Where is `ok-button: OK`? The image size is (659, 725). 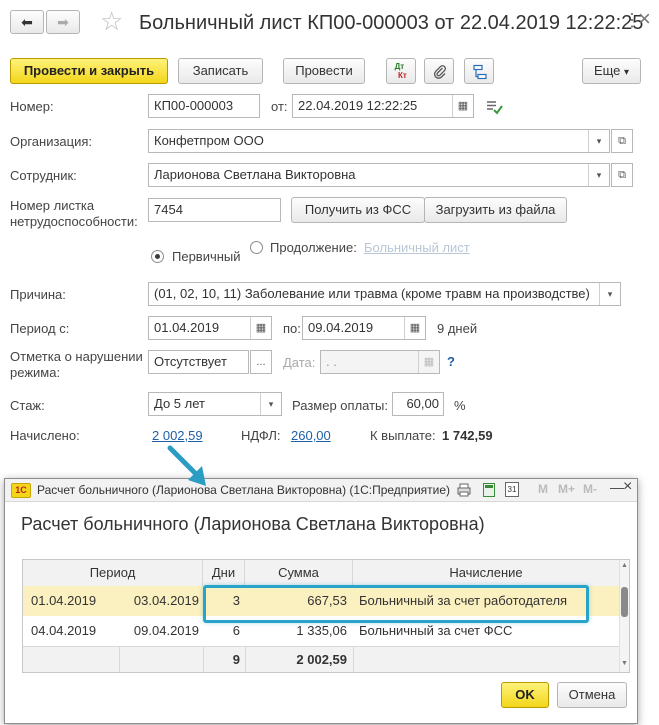 ok-button: OK is located at coordinates (525, 695).